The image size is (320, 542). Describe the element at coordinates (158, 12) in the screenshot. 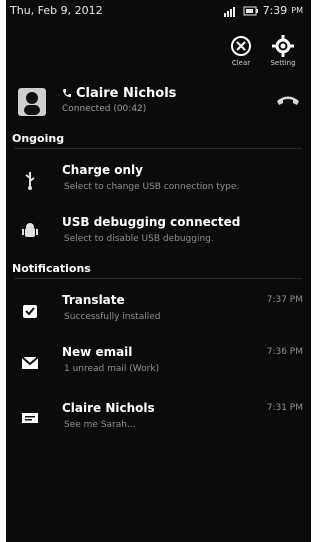

I see `status-bar: Thu, Feb 9, 2012 7:39 PM` at that location.